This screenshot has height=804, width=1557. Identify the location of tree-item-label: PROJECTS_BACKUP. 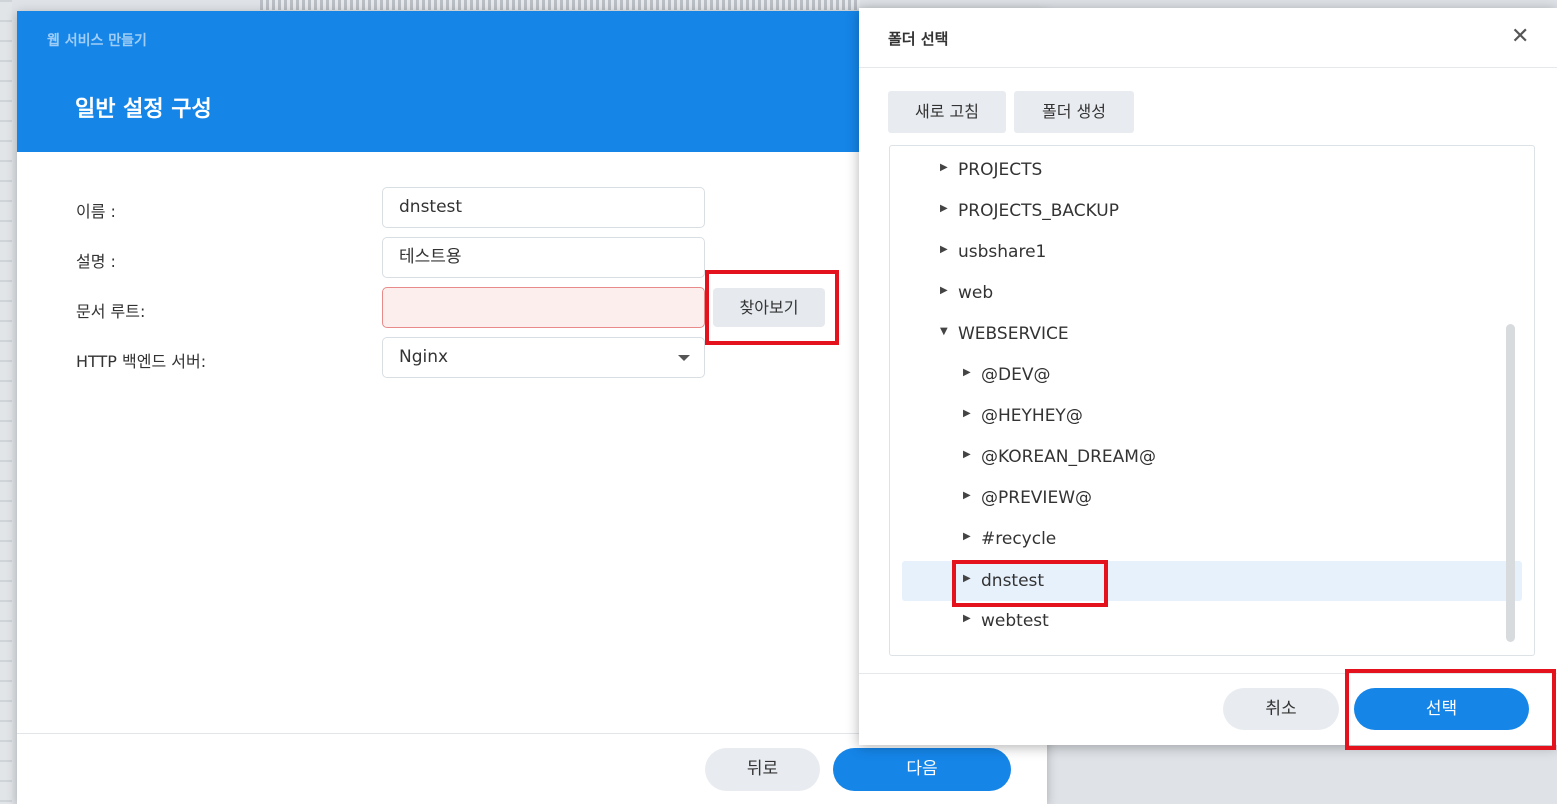
(1038, 211).